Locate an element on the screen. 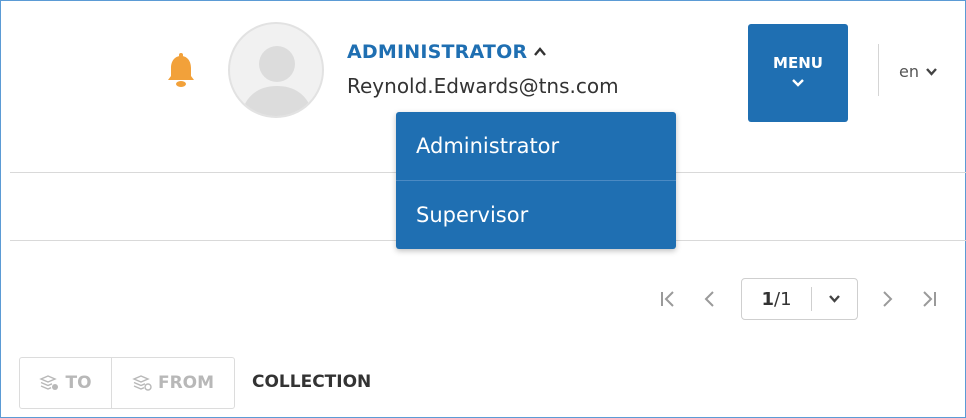  role-dropdown-menu: Administrator Supervisor is located at coordinates (536, 180).